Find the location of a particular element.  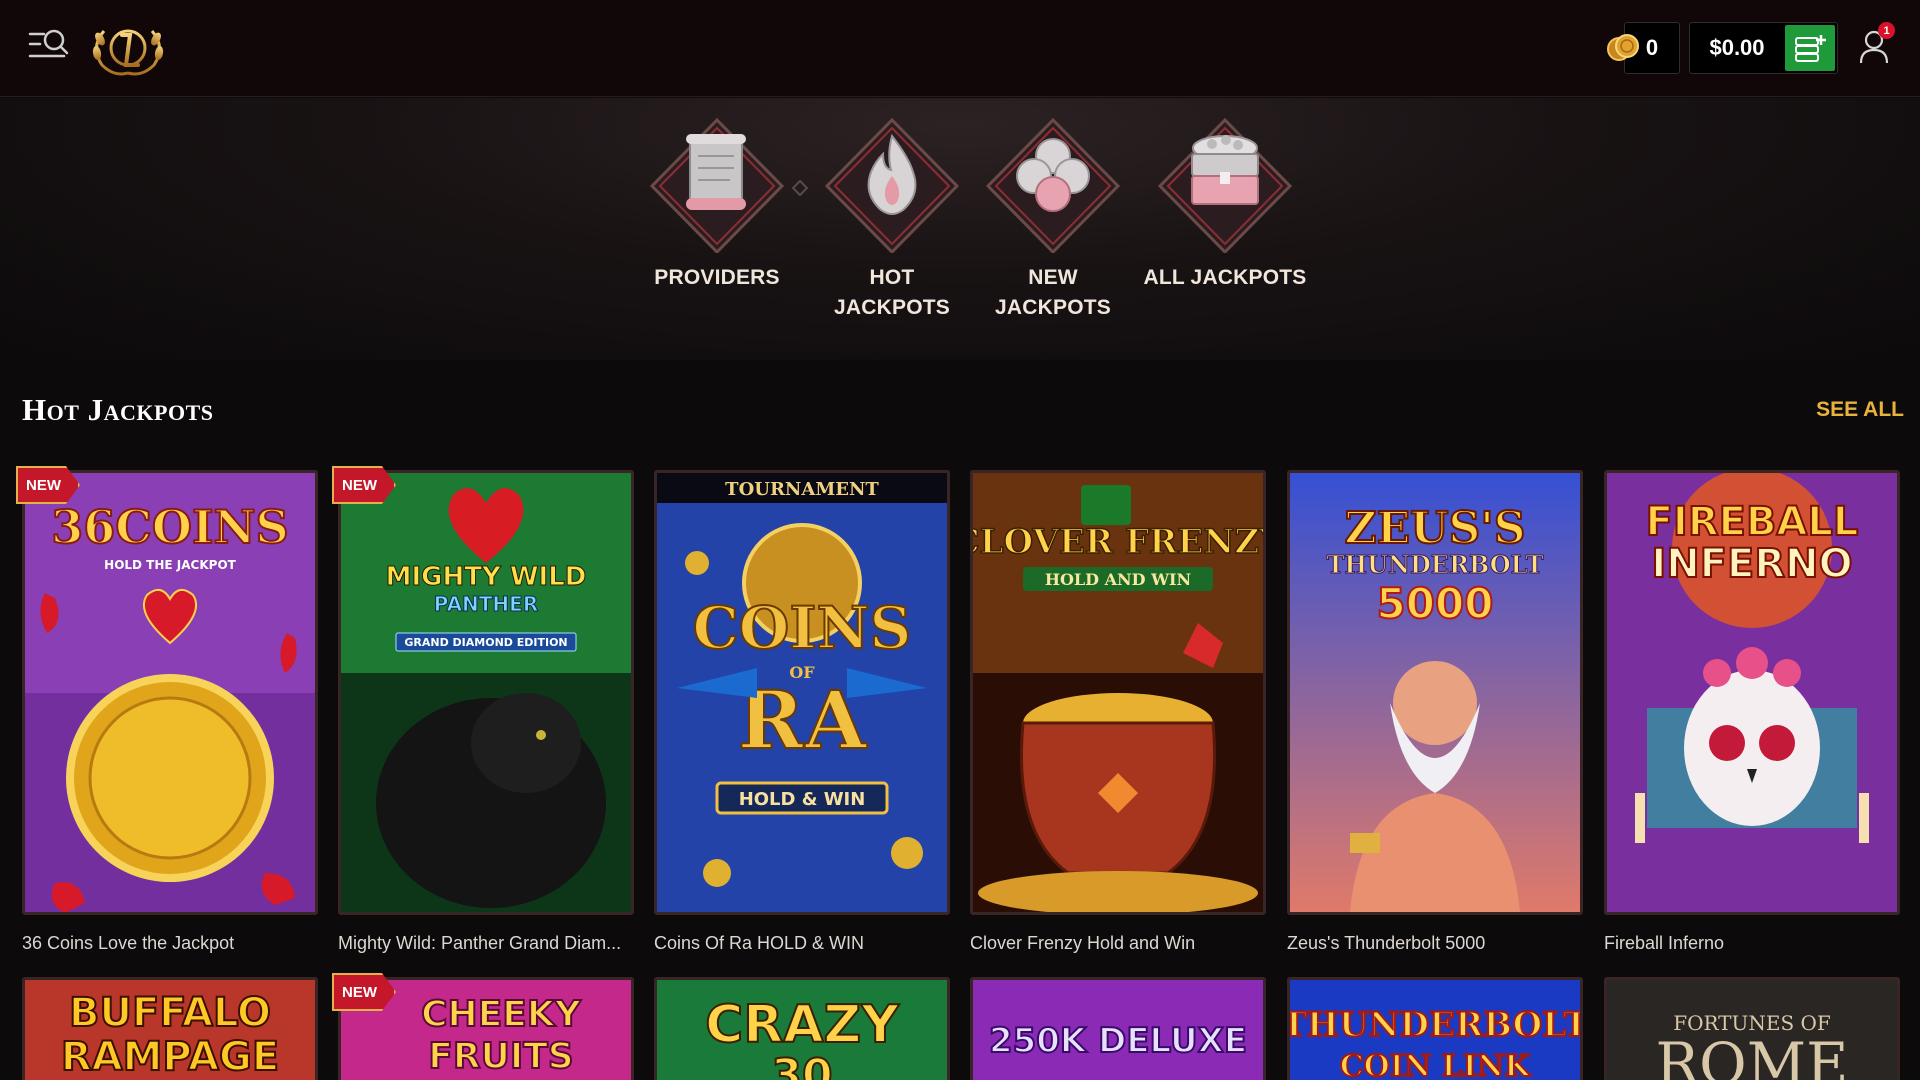

balance-amount: $0.00 is located at coordinates (1737, 47).